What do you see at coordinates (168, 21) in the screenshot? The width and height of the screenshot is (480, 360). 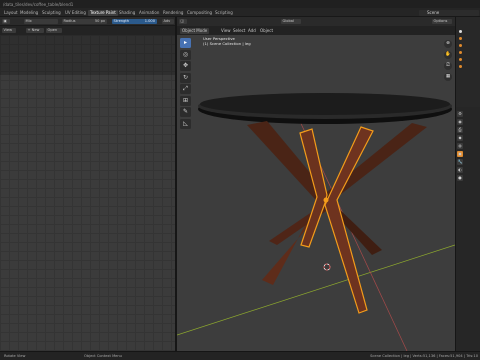 I see `advanced-menu: Adv` at bounding box center [168, 21].